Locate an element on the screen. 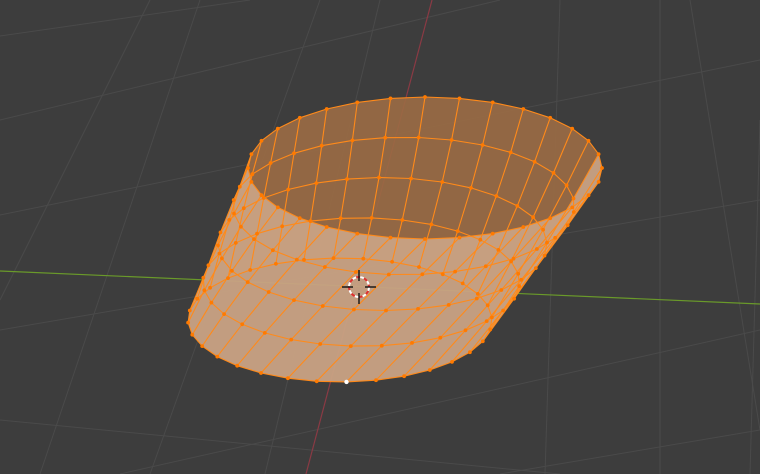 Image resolution: width=760 pixels, height=474 pixels. active-vertex is located at coordinates (346, 382).